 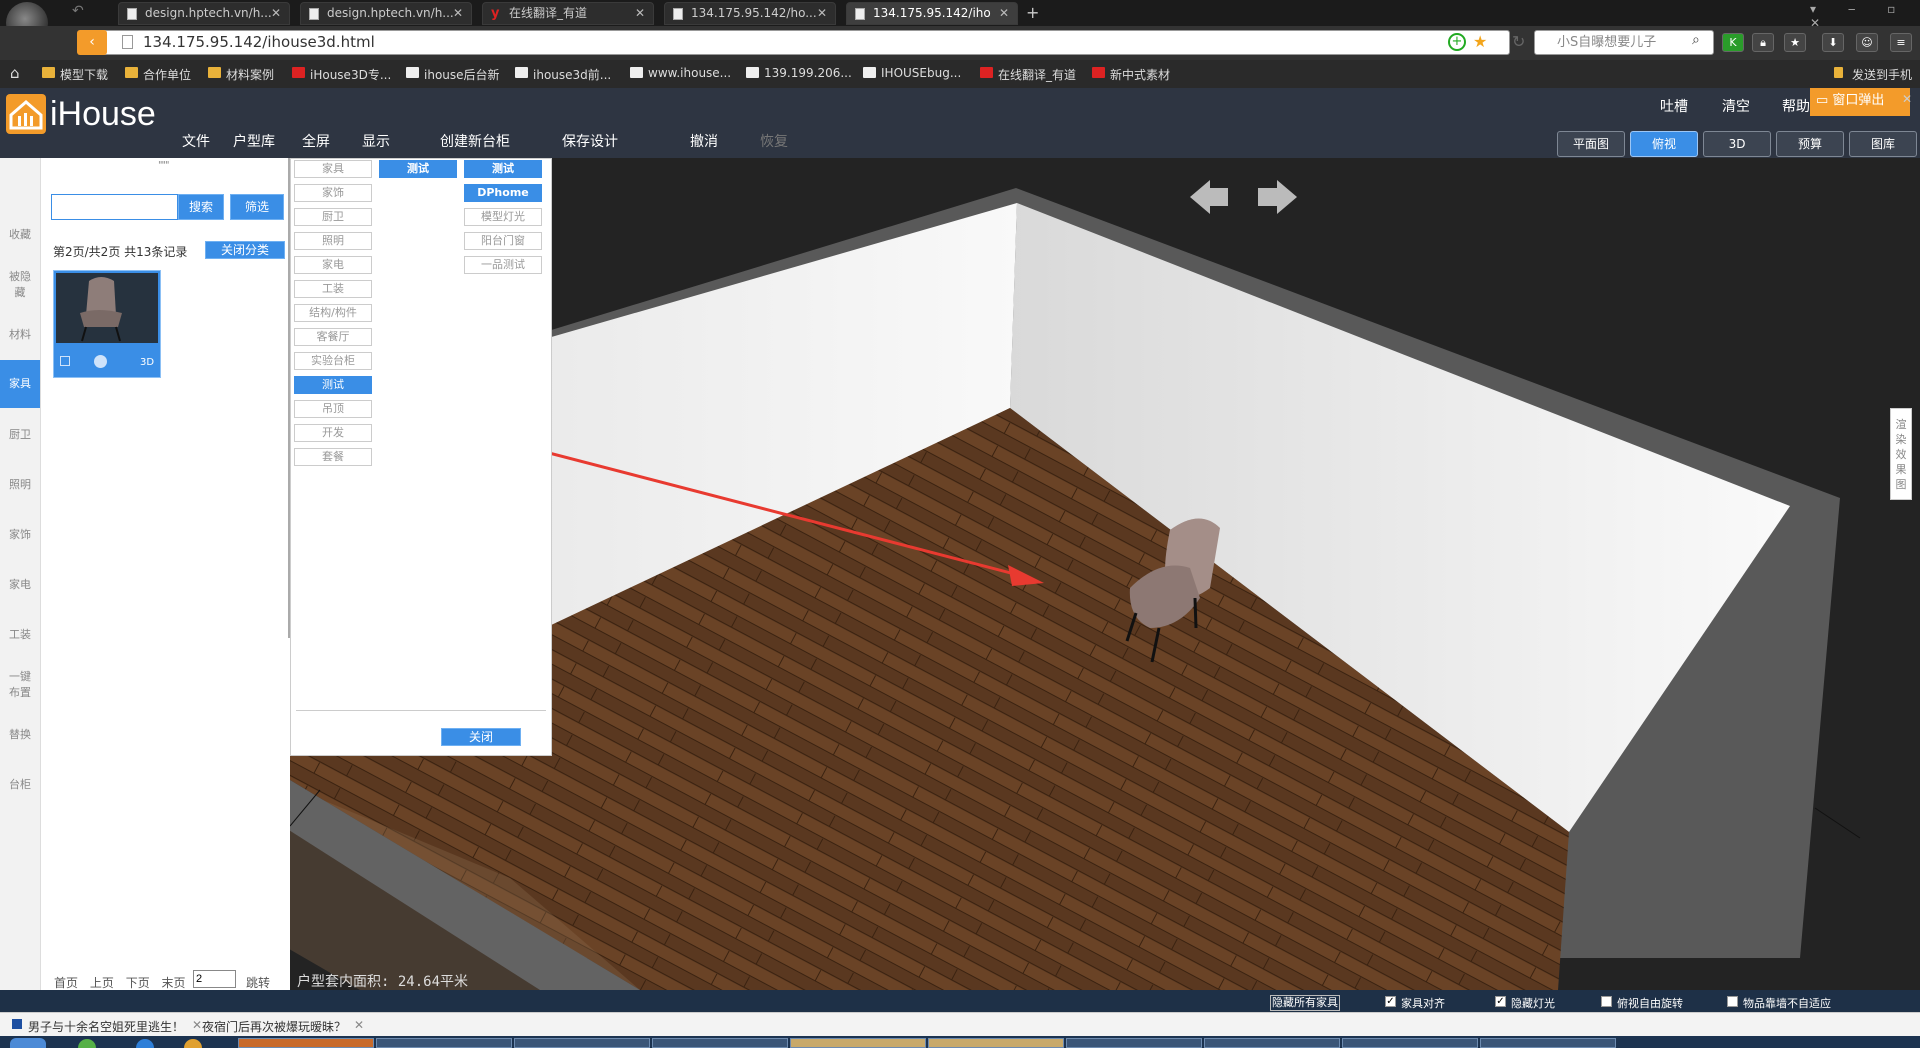 I want to click on free-rotate-checkbox: 俯视自由旋转, so click(x=1642, y=1003).